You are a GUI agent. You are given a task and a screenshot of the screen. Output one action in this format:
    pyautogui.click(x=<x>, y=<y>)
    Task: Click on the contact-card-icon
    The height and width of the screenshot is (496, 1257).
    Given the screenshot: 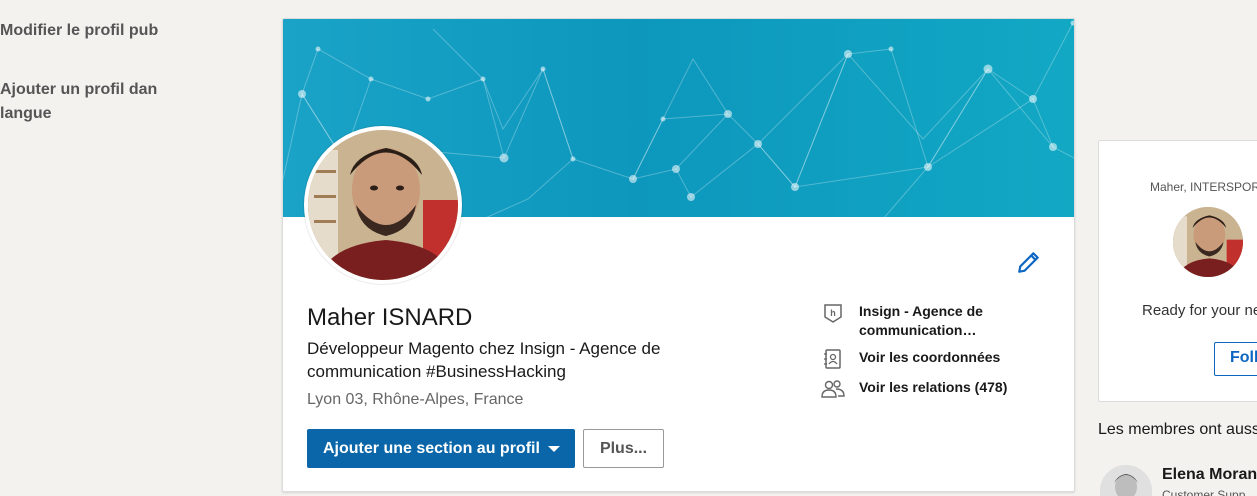 What is the action you would take?
    pyautogui.click(x=833, y=359)
    